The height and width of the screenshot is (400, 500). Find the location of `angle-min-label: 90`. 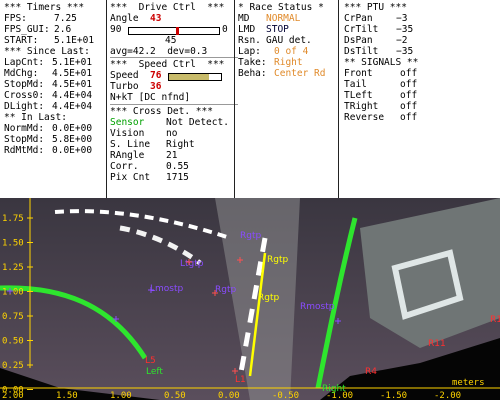

angle-min-label: 90 is located at coordinates (116, 29).